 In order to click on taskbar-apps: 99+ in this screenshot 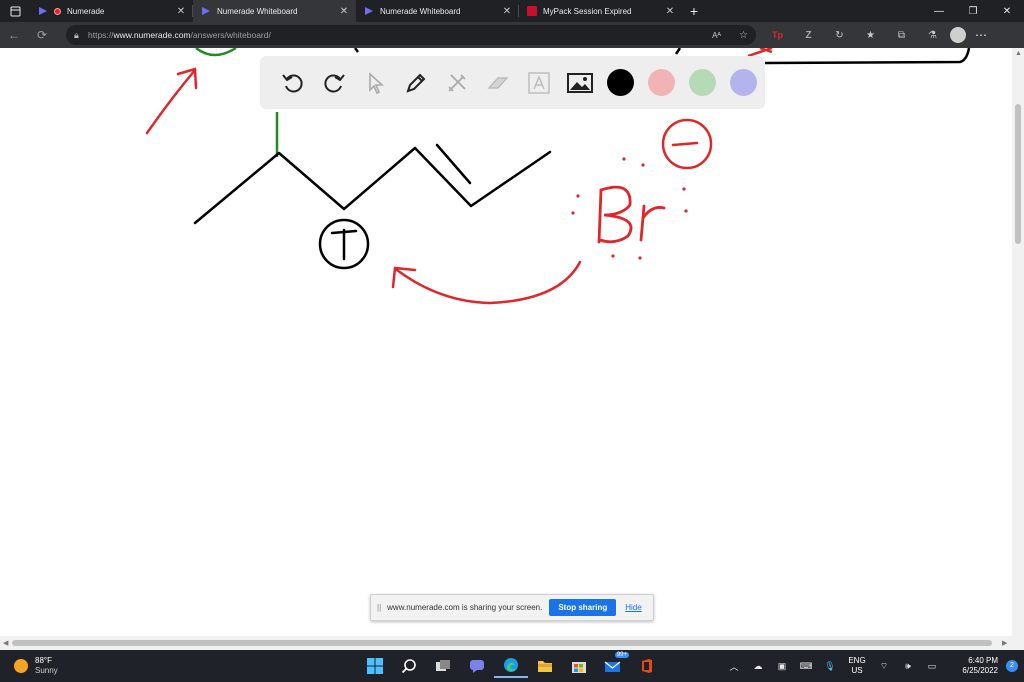, I will do `click(511, 665)`.